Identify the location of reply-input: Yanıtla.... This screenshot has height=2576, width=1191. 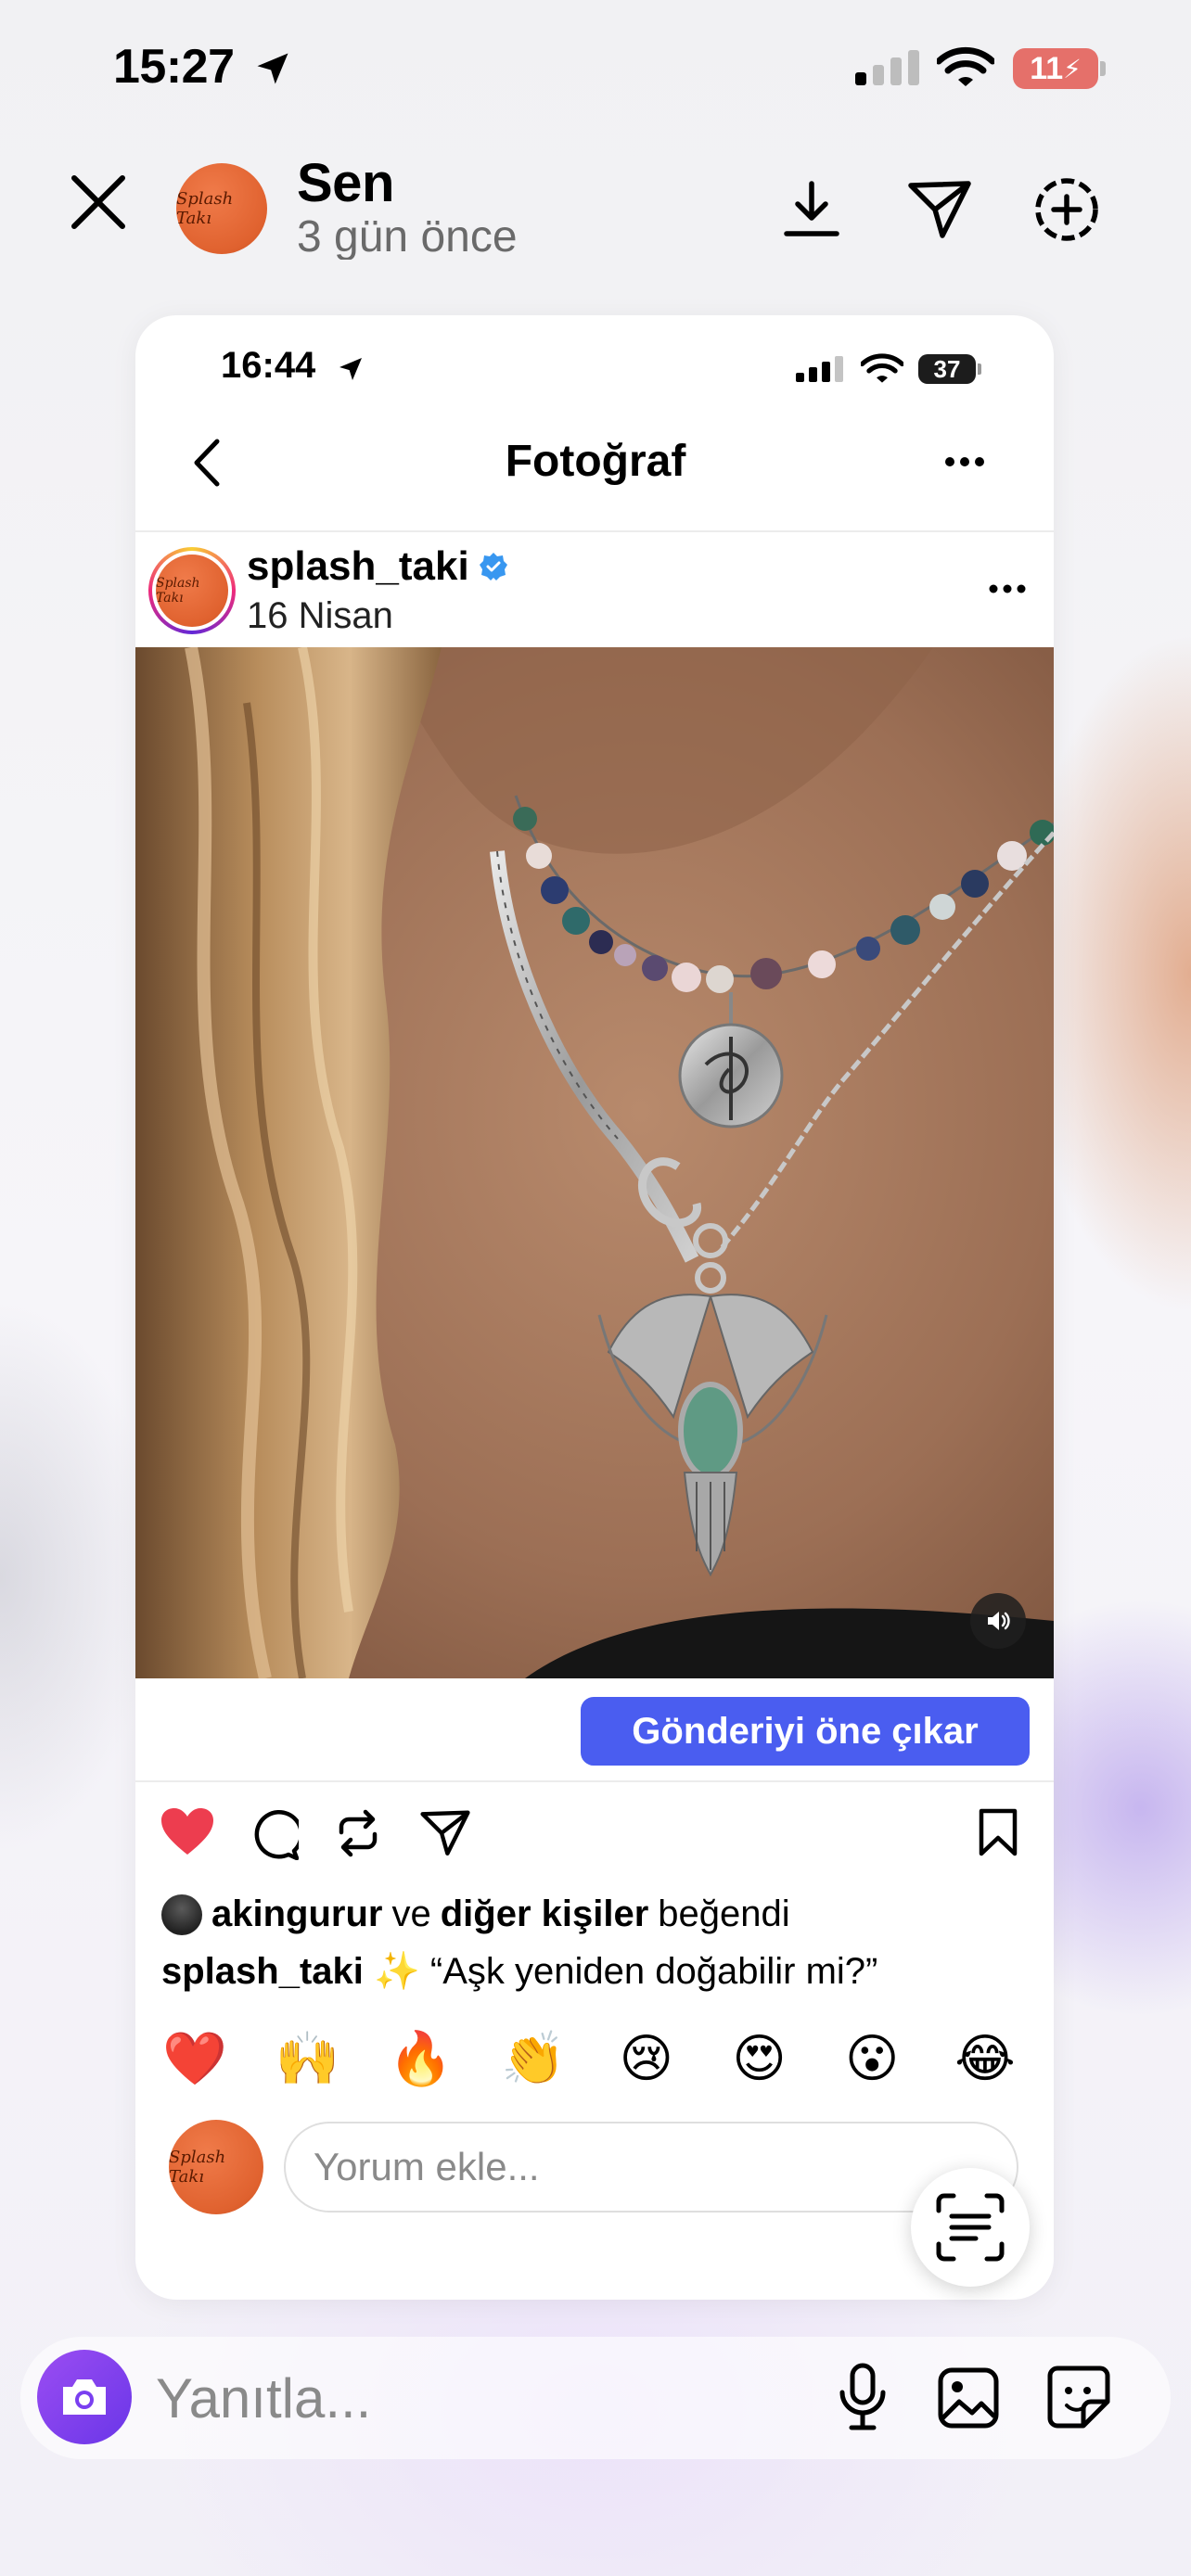
(263, 2398).